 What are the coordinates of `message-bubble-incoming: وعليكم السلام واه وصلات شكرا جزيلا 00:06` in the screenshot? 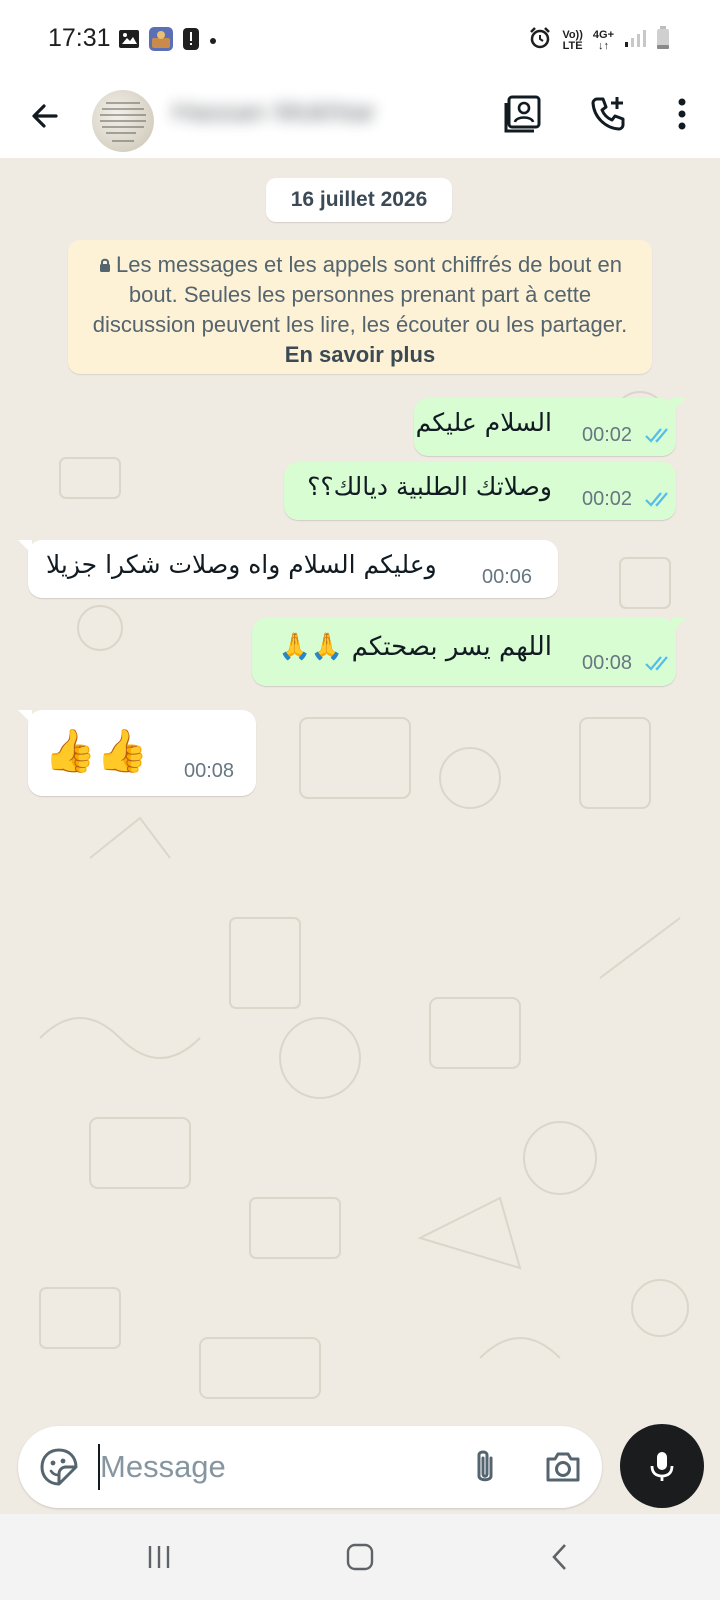 It's located at (288, 569).